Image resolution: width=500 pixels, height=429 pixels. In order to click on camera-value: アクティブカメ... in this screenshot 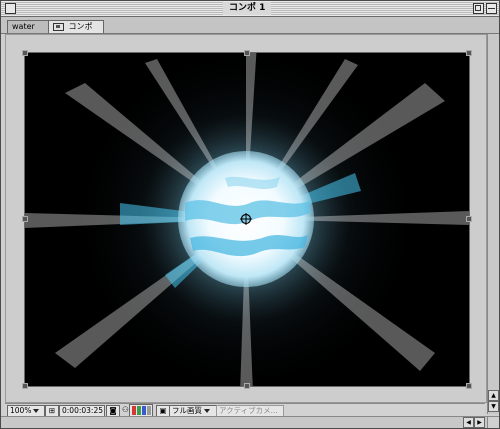, I will do `click(248, 410)`.